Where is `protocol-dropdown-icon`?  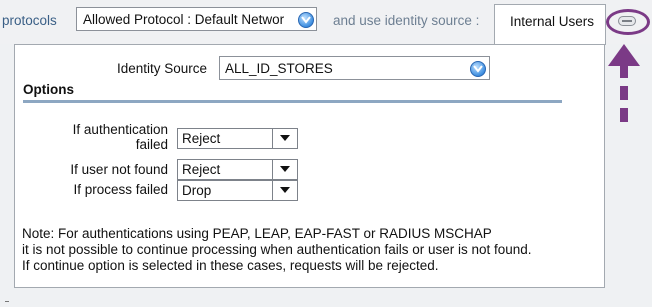 protocol-dropdown-icon is located at coordinates (306, 20).